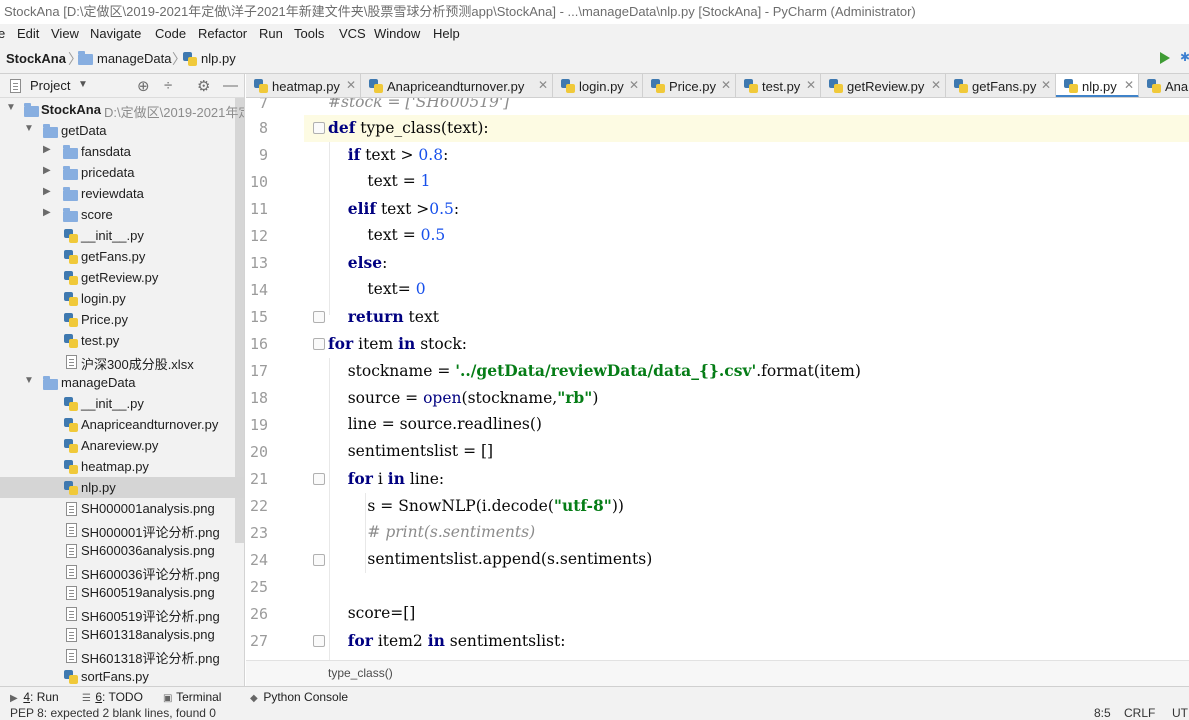 The width and height of the screenshot is (1189, 720). I want to click on tree-item-anapriceandturnover-py: Anapriceandturnover.py, so click(122, 424).